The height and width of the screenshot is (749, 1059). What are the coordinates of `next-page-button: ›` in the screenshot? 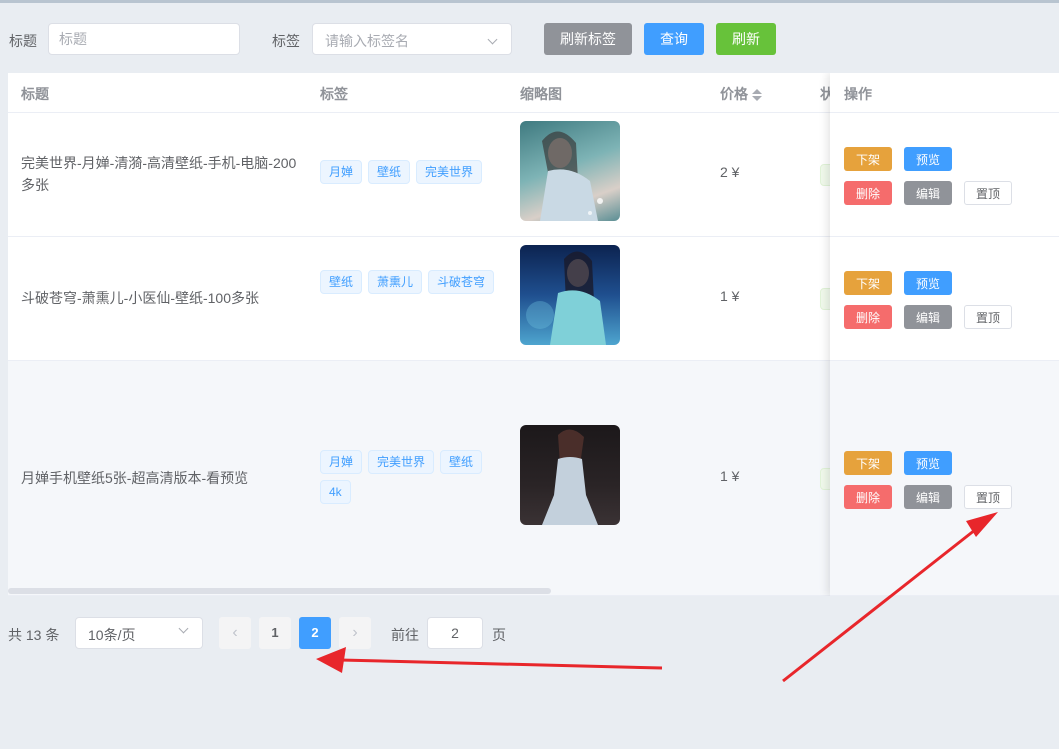 It's located at (355, 633).